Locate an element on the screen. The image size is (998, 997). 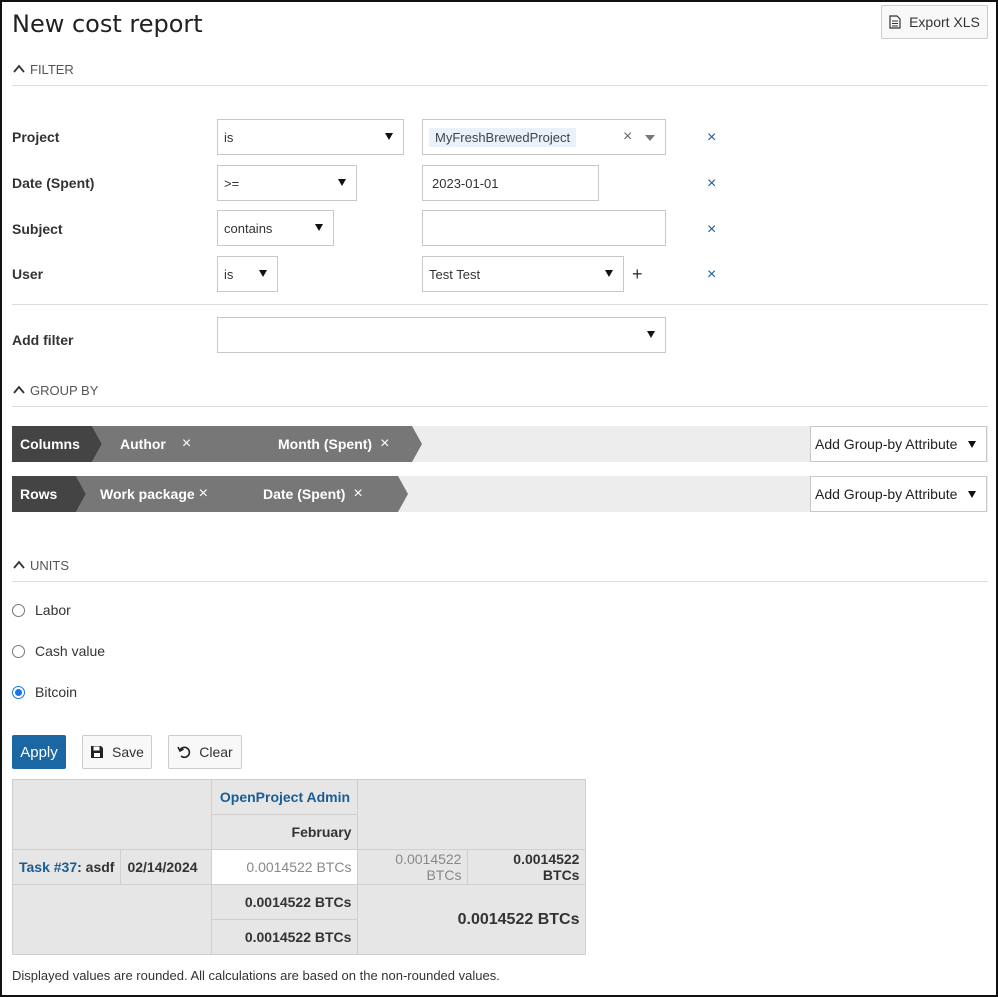
remove-date-filter-icon: × is located at coordinates (711, 184).